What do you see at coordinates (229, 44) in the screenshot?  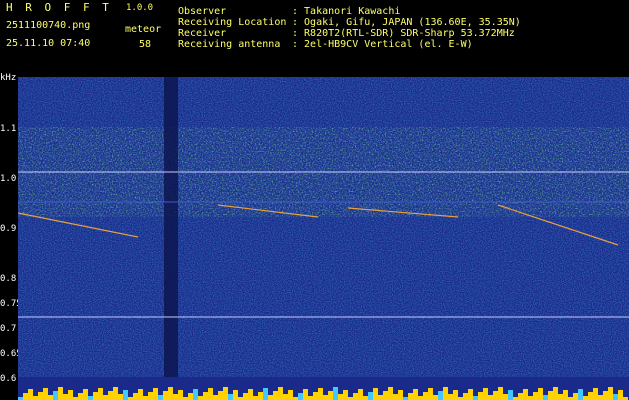 I see `info-key: Receiving antenna` at bounding box center [229, 44].